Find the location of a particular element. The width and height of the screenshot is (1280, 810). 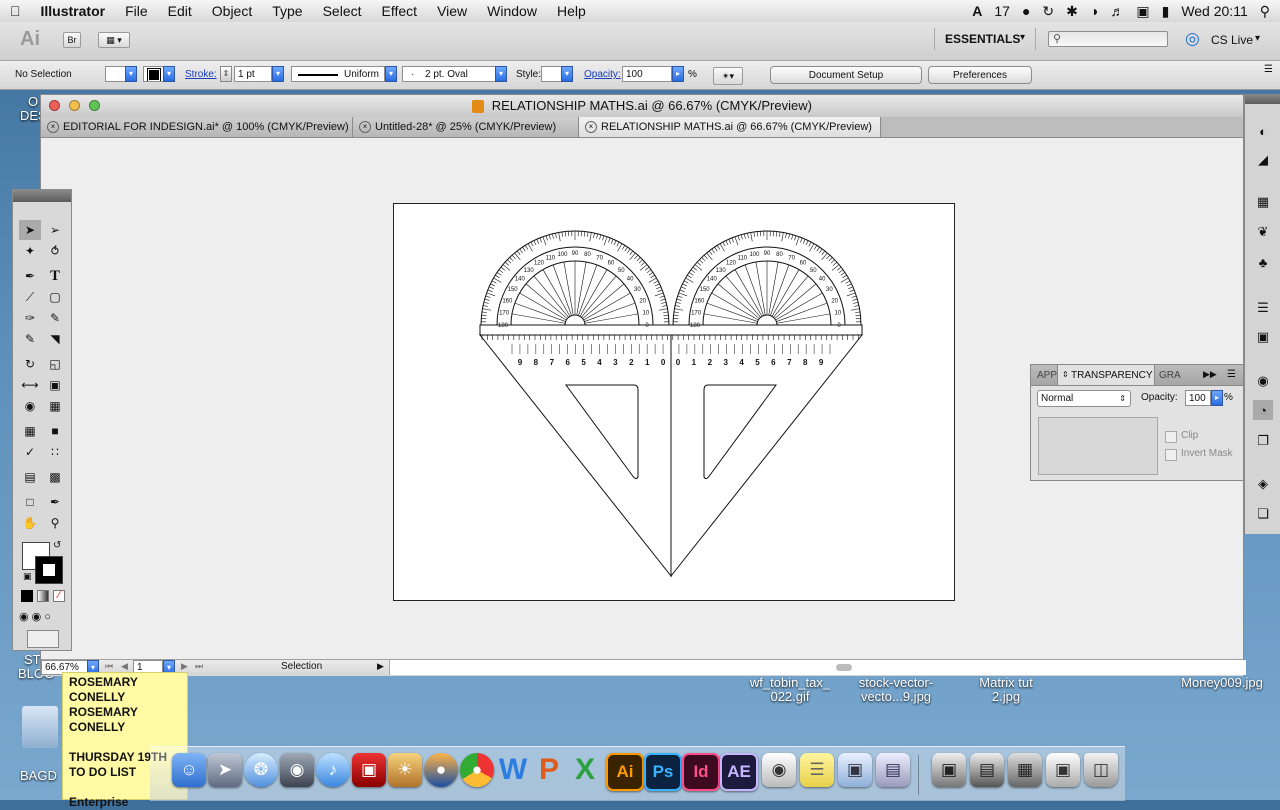

trash-icon: ◫ is located at coordinates (1101, 770).